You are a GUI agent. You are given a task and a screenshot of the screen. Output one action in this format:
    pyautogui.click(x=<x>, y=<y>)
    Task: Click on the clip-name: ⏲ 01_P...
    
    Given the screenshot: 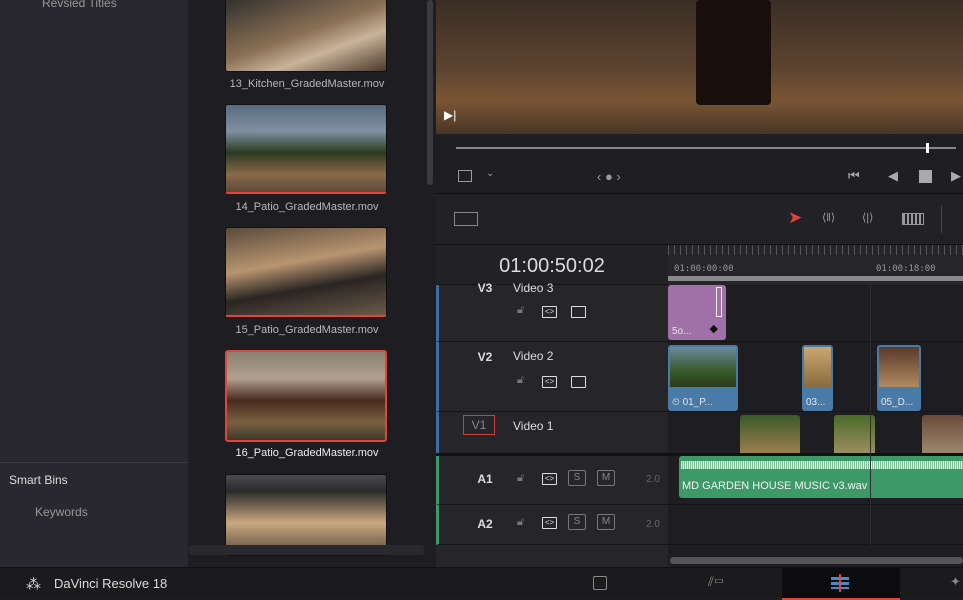 What is the action you would take?
    pyautogui.click(x=692, y=402)
    